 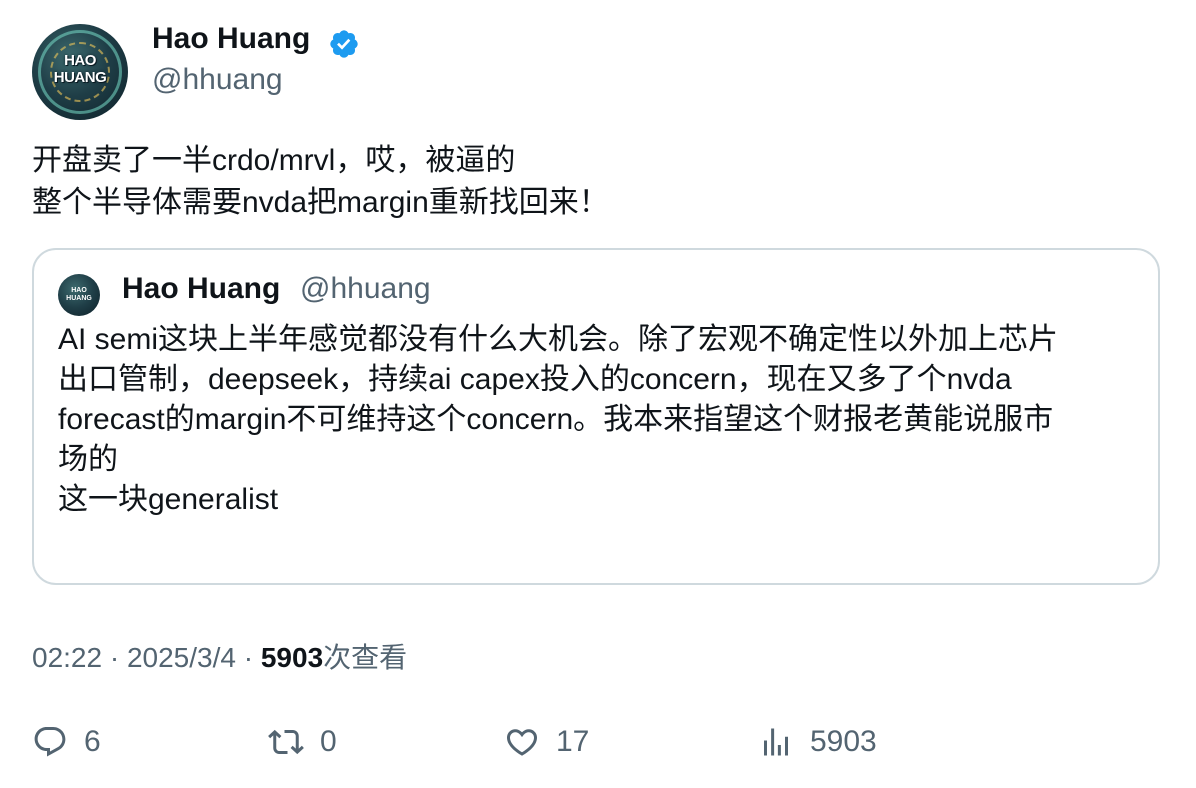 I want to click on retweet-button: 0, so click(x=302, y=742).